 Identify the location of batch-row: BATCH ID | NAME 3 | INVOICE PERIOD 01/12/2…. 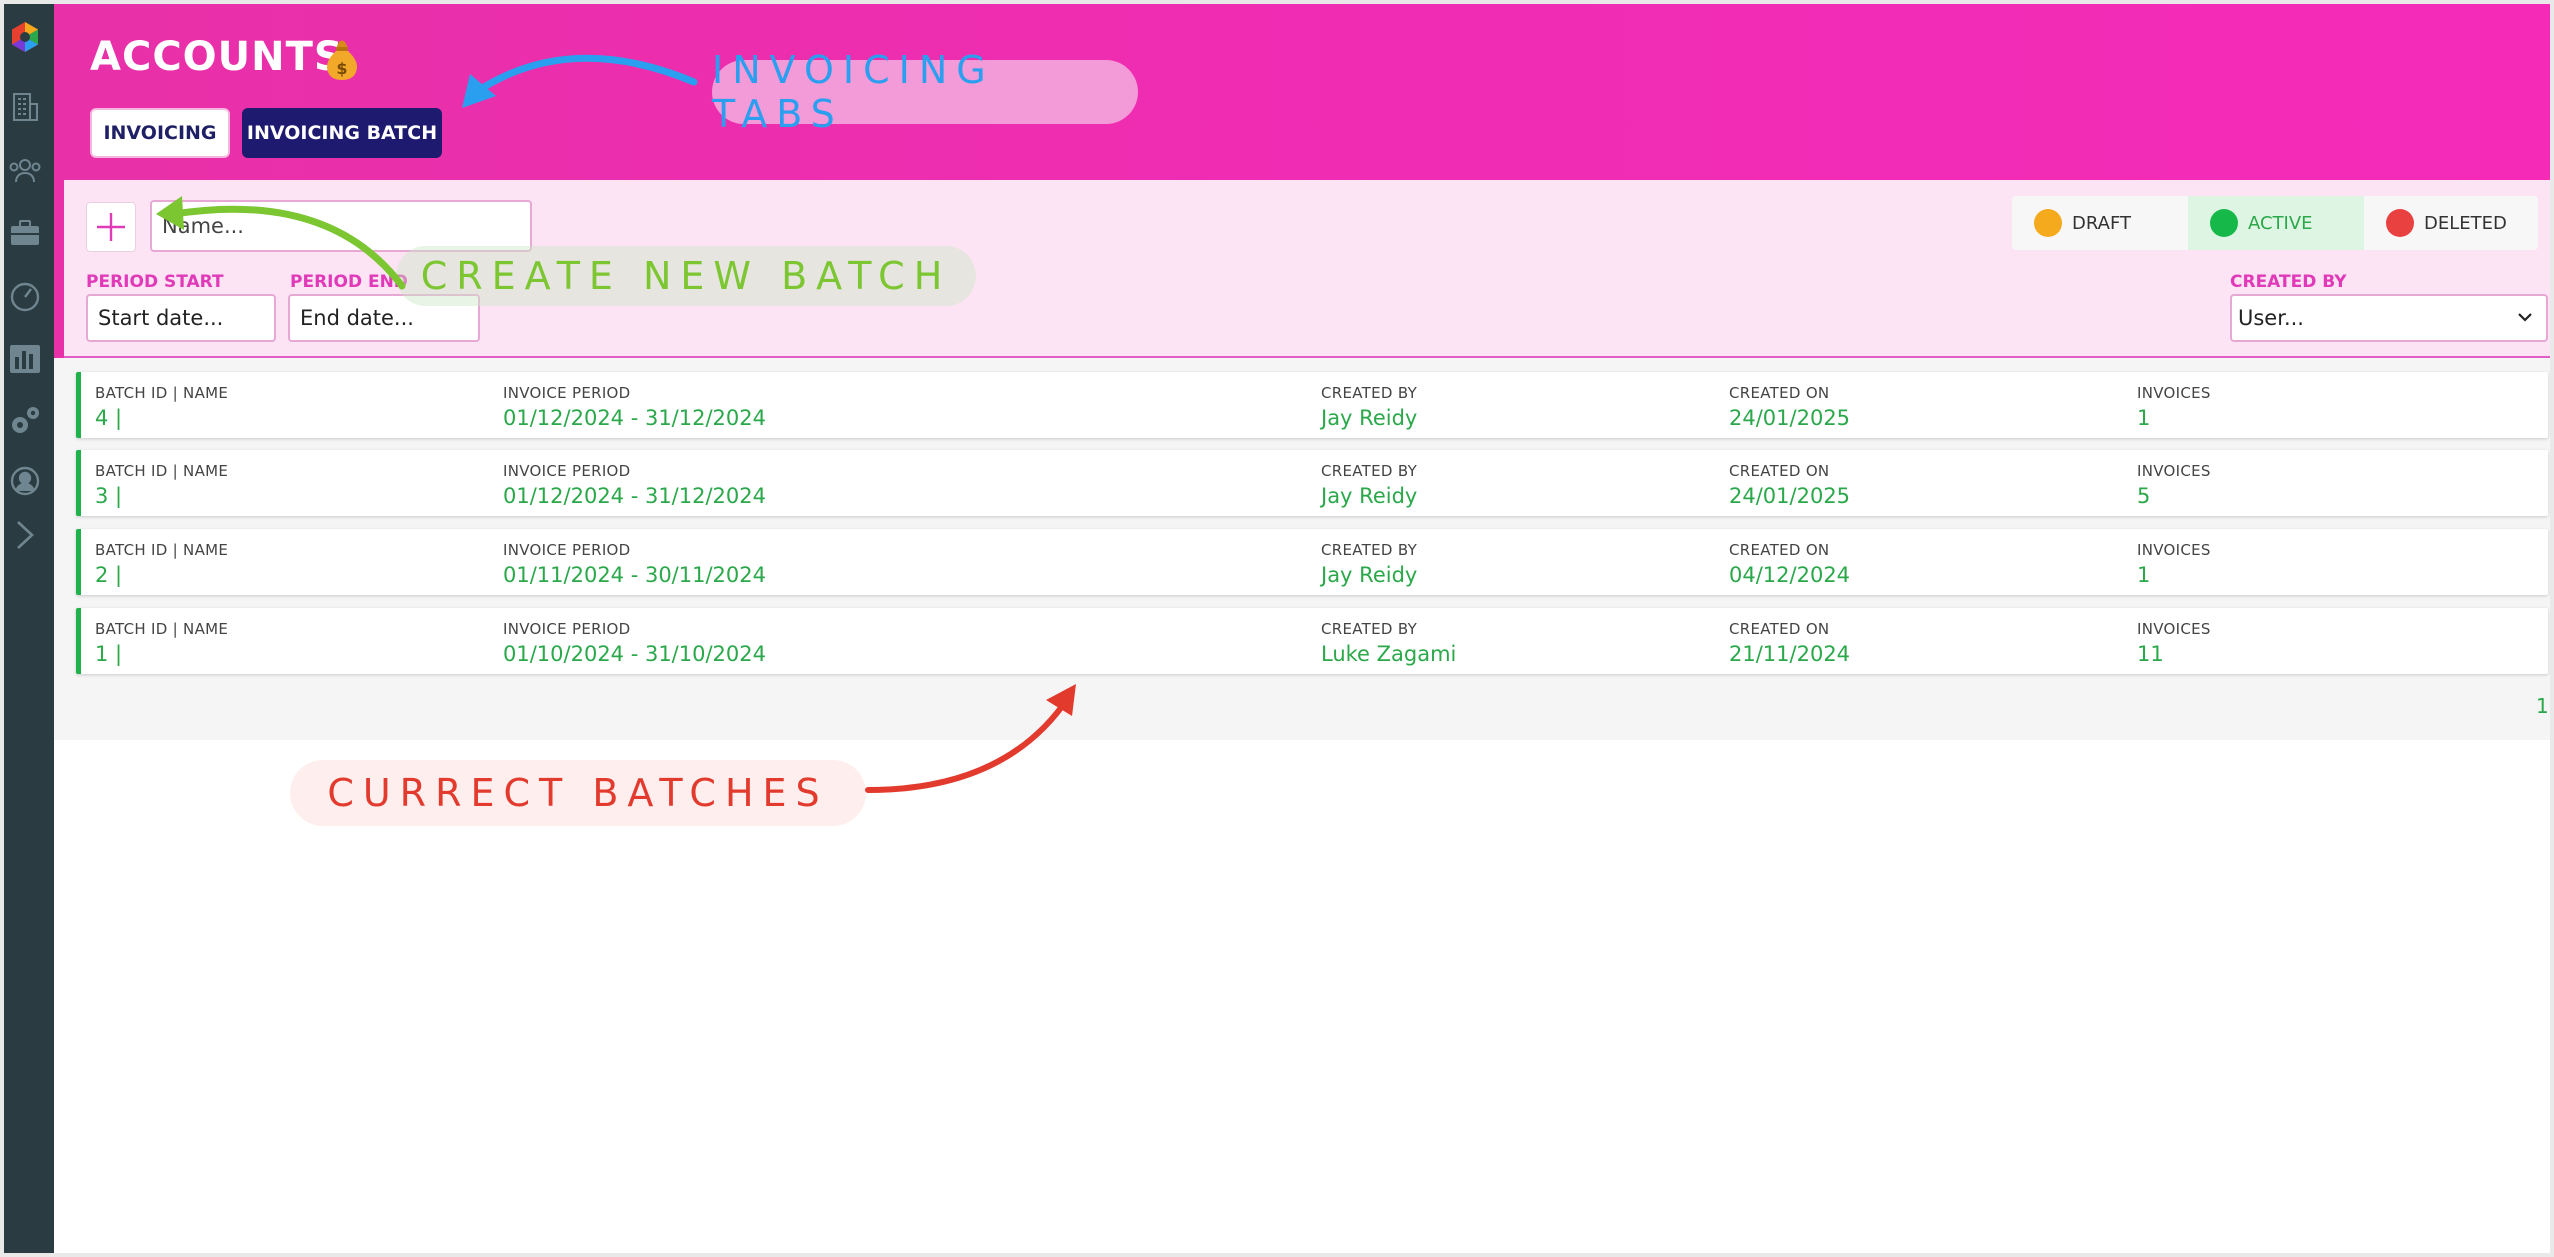
(1312, 483).